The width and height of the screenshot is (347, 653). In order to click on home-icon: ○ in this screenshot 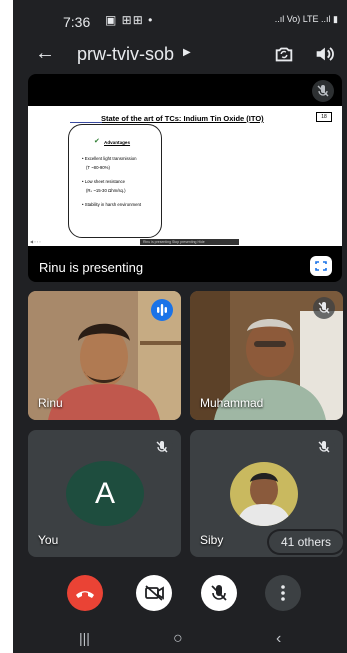, I will do `click(178, 639)`.